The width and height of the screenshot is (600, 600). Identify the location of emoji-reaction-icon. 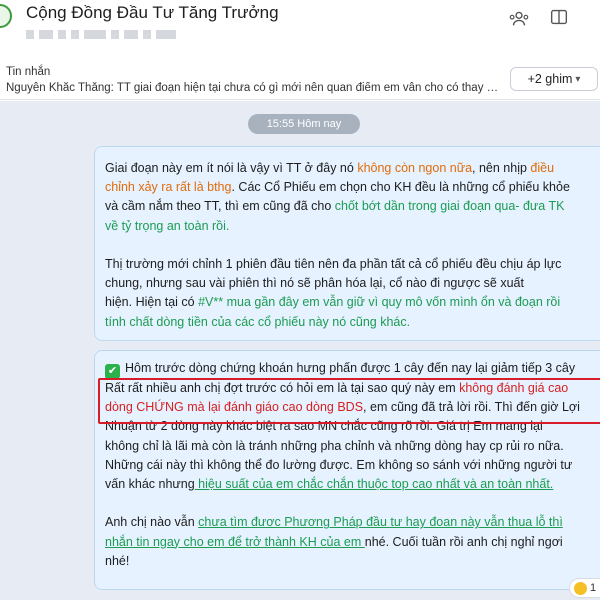
(580, 588).